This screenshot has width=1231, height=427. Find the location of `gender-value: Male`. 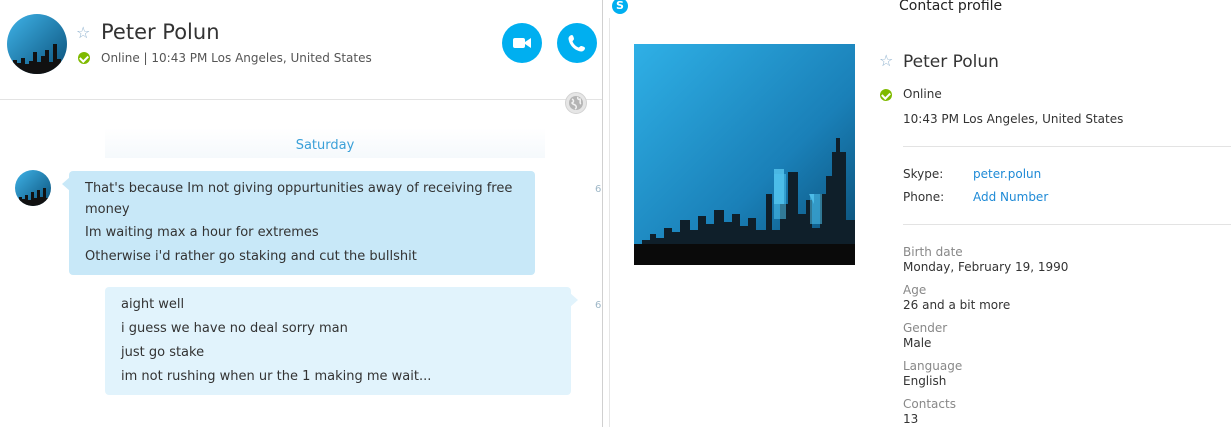

gender-value: Male is located at coordinates (917, 343).